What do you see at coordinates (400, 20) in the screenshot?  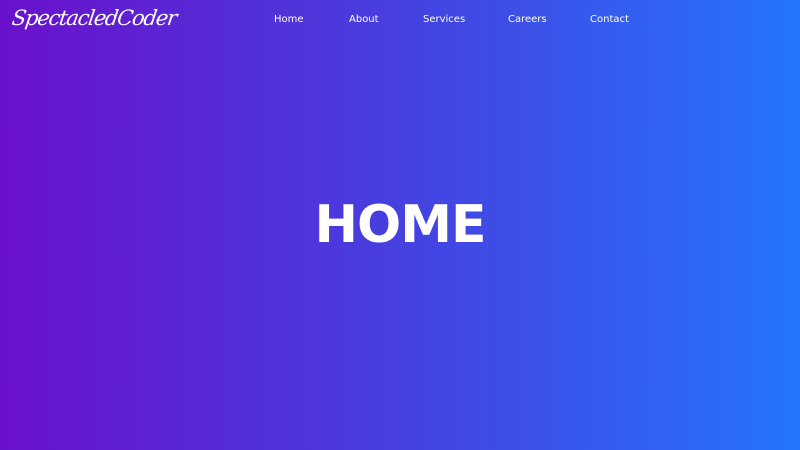 I see `main-navigation: Home About Services Careers Contact` at bounding box center [400, 20].